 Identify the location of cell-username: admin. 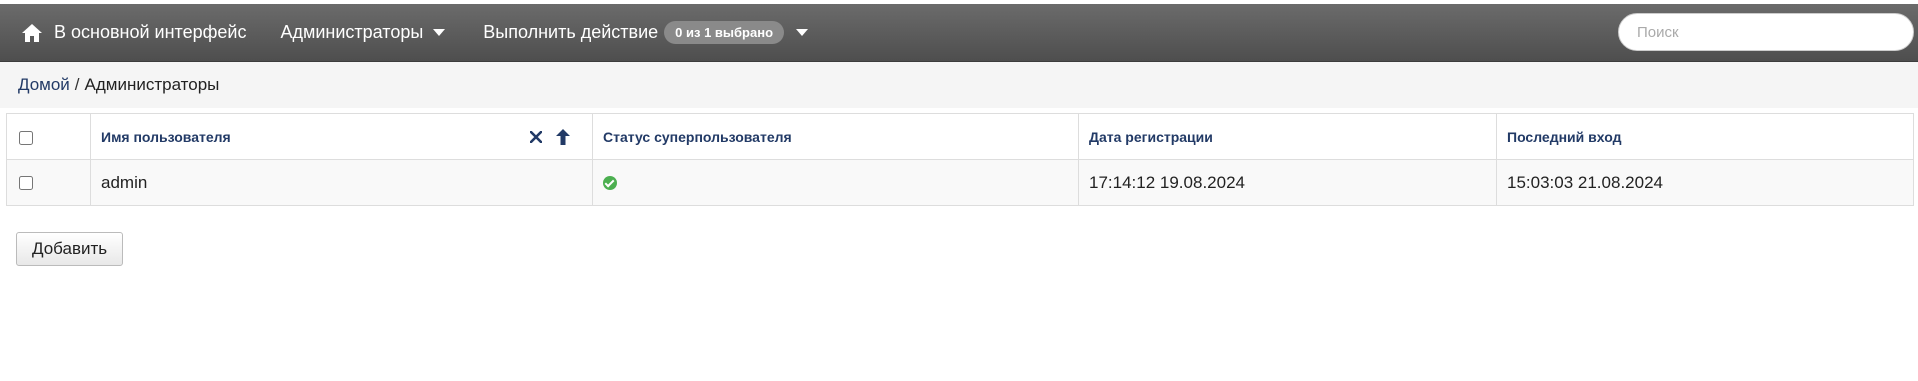
(341, 182).